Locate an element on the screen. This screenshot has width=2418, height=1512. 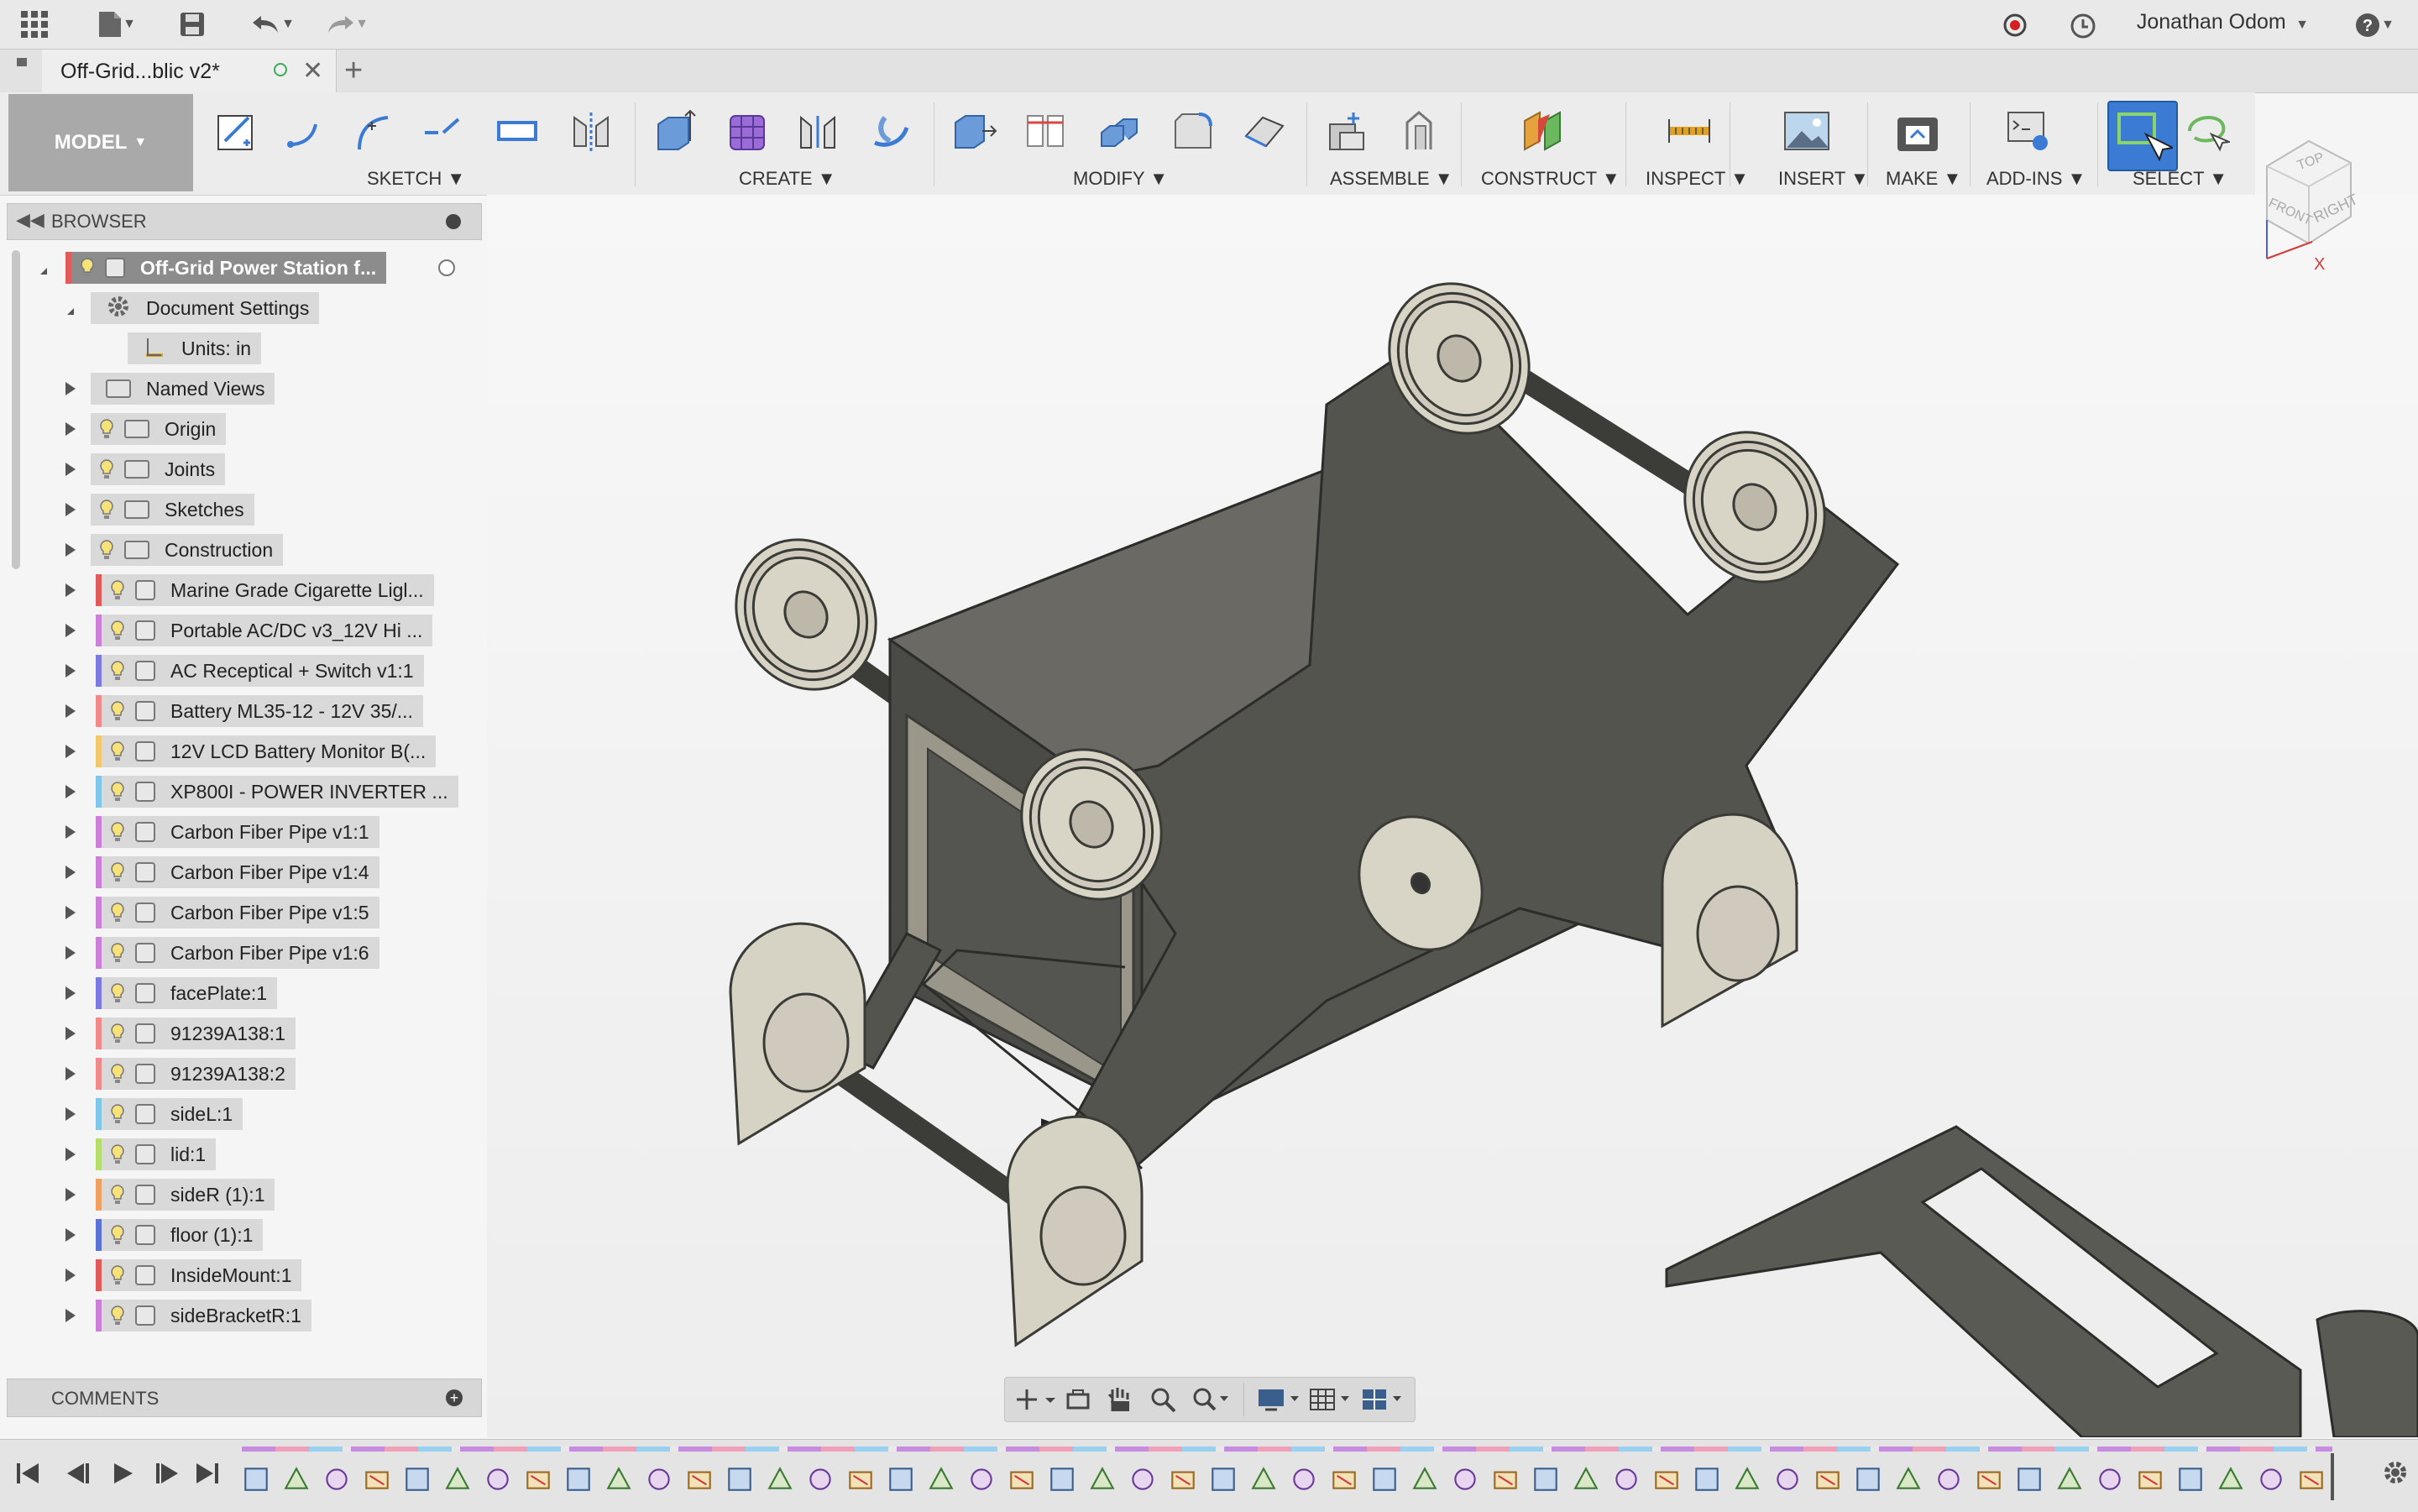
tree-component: floor (1):1 is located at coordinates (180, 1235).